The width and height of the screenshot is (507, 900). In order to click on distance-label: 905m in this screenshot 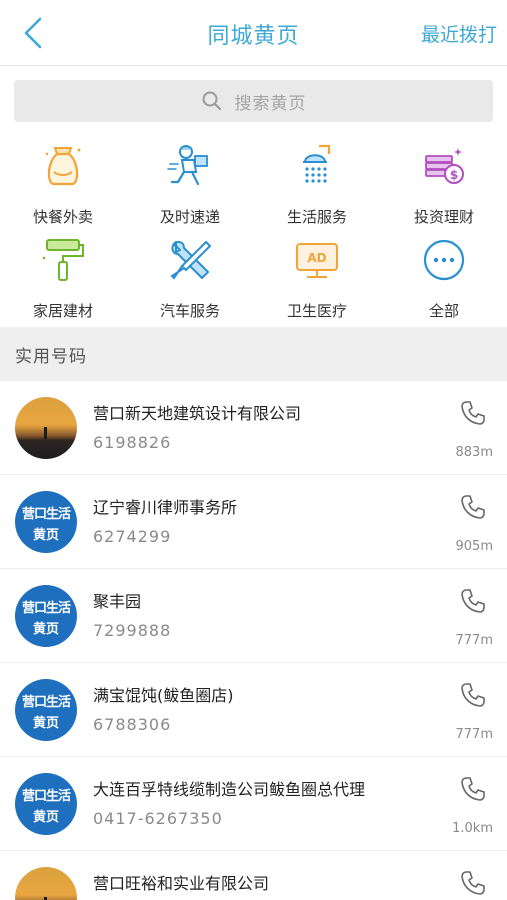, I will do `click(474, 546)`.